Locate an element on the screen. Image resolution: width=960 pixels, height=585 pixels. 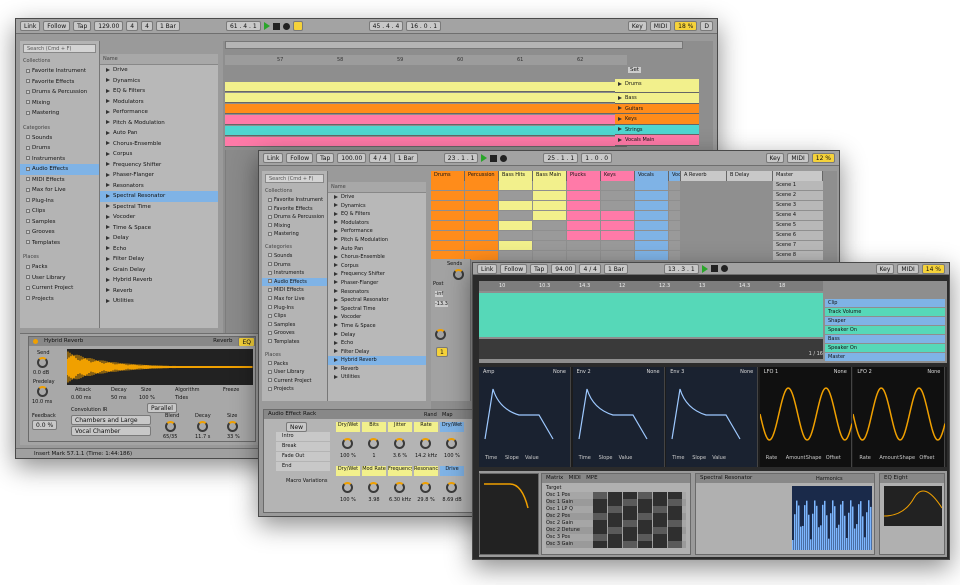
position-field-2: 23 . 1 . 1 is located at coordinates (461, 158).